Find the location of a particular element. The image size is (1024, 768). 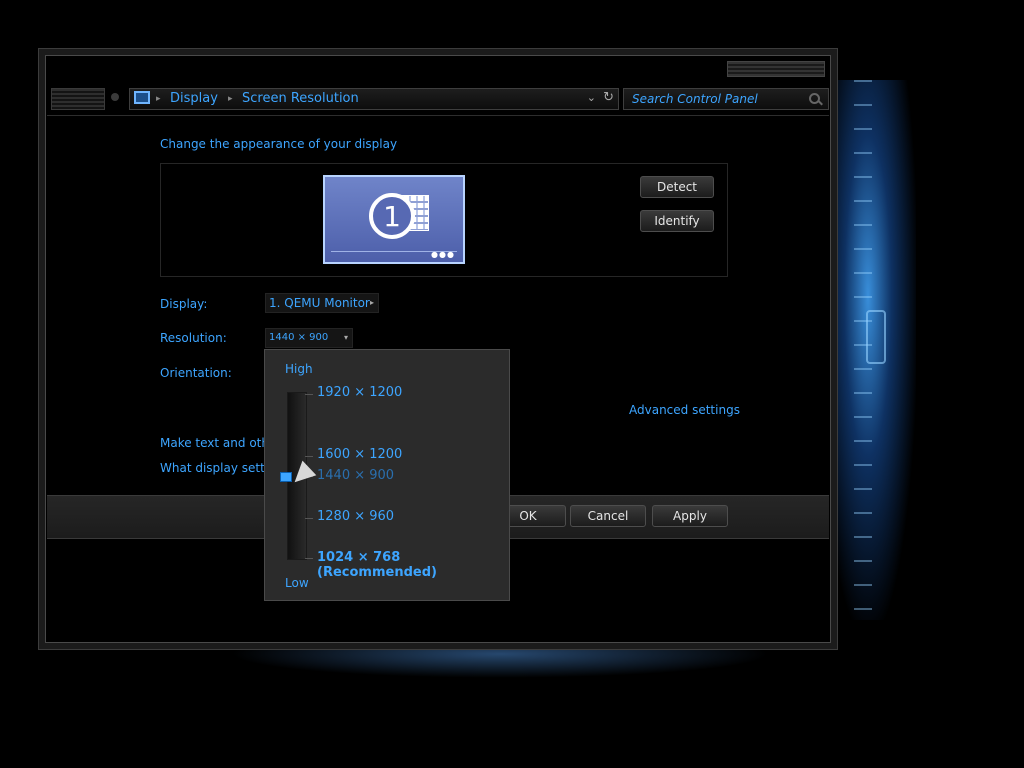

detect-button: Detect is located at coordinates (677, 187).